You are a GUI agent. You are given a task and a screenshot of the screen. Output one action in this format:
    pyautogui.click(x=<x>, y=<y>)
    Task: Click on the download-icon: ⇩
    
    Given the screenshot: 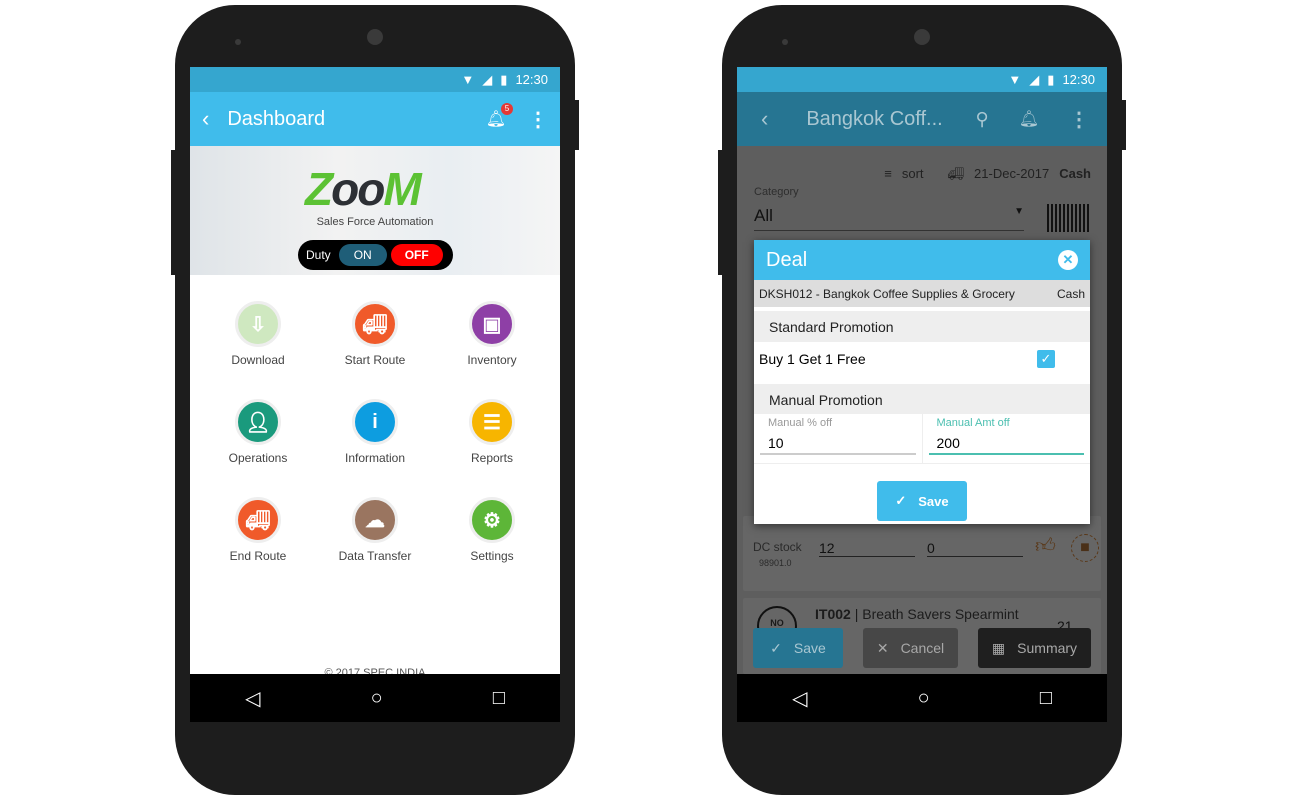 What is the action you would take?
    pyautogui.click(x=258, y=324)
    